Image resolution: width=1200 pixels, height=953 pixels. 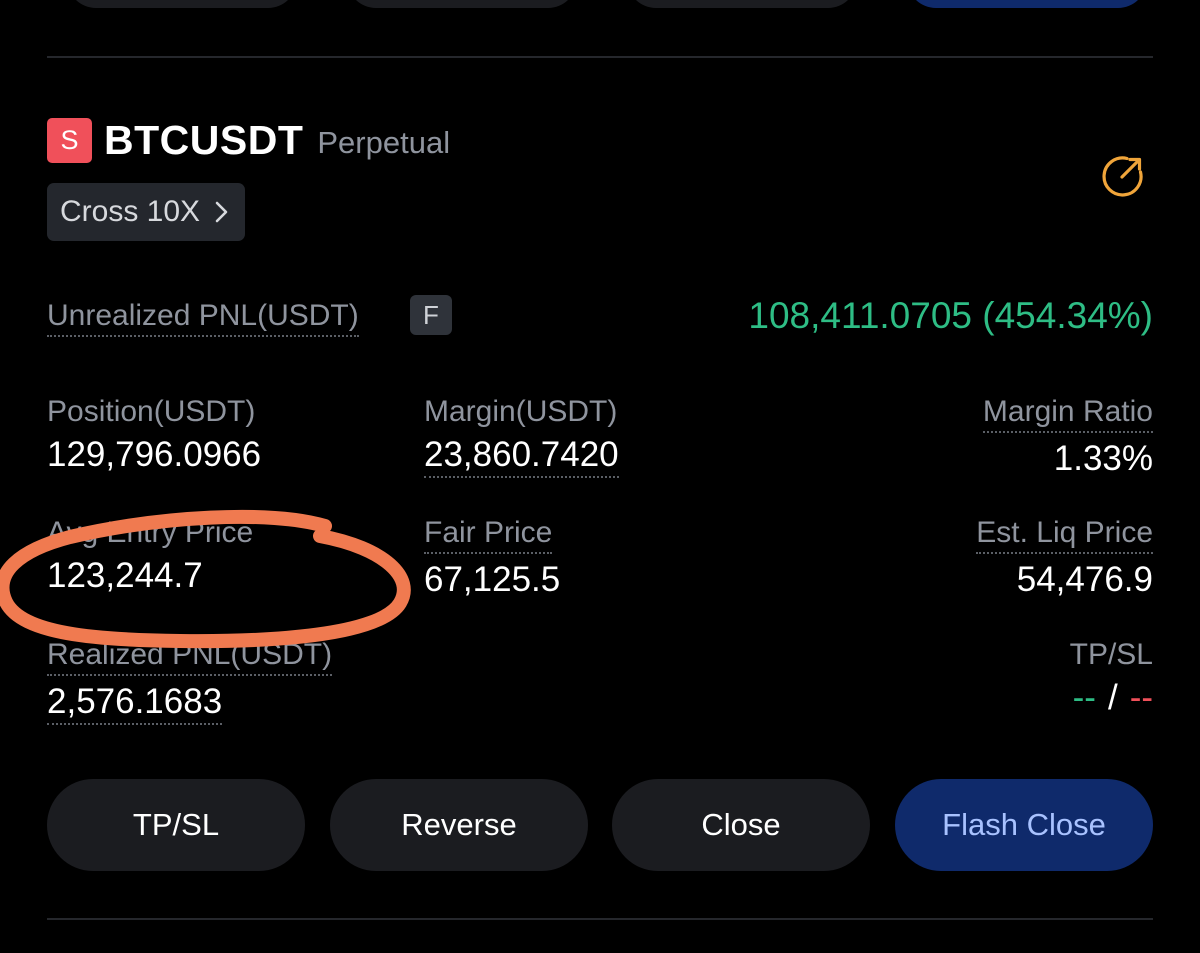 I want to click on liq-price-label: Est. Liq Price, so click(x=1064, y=535).